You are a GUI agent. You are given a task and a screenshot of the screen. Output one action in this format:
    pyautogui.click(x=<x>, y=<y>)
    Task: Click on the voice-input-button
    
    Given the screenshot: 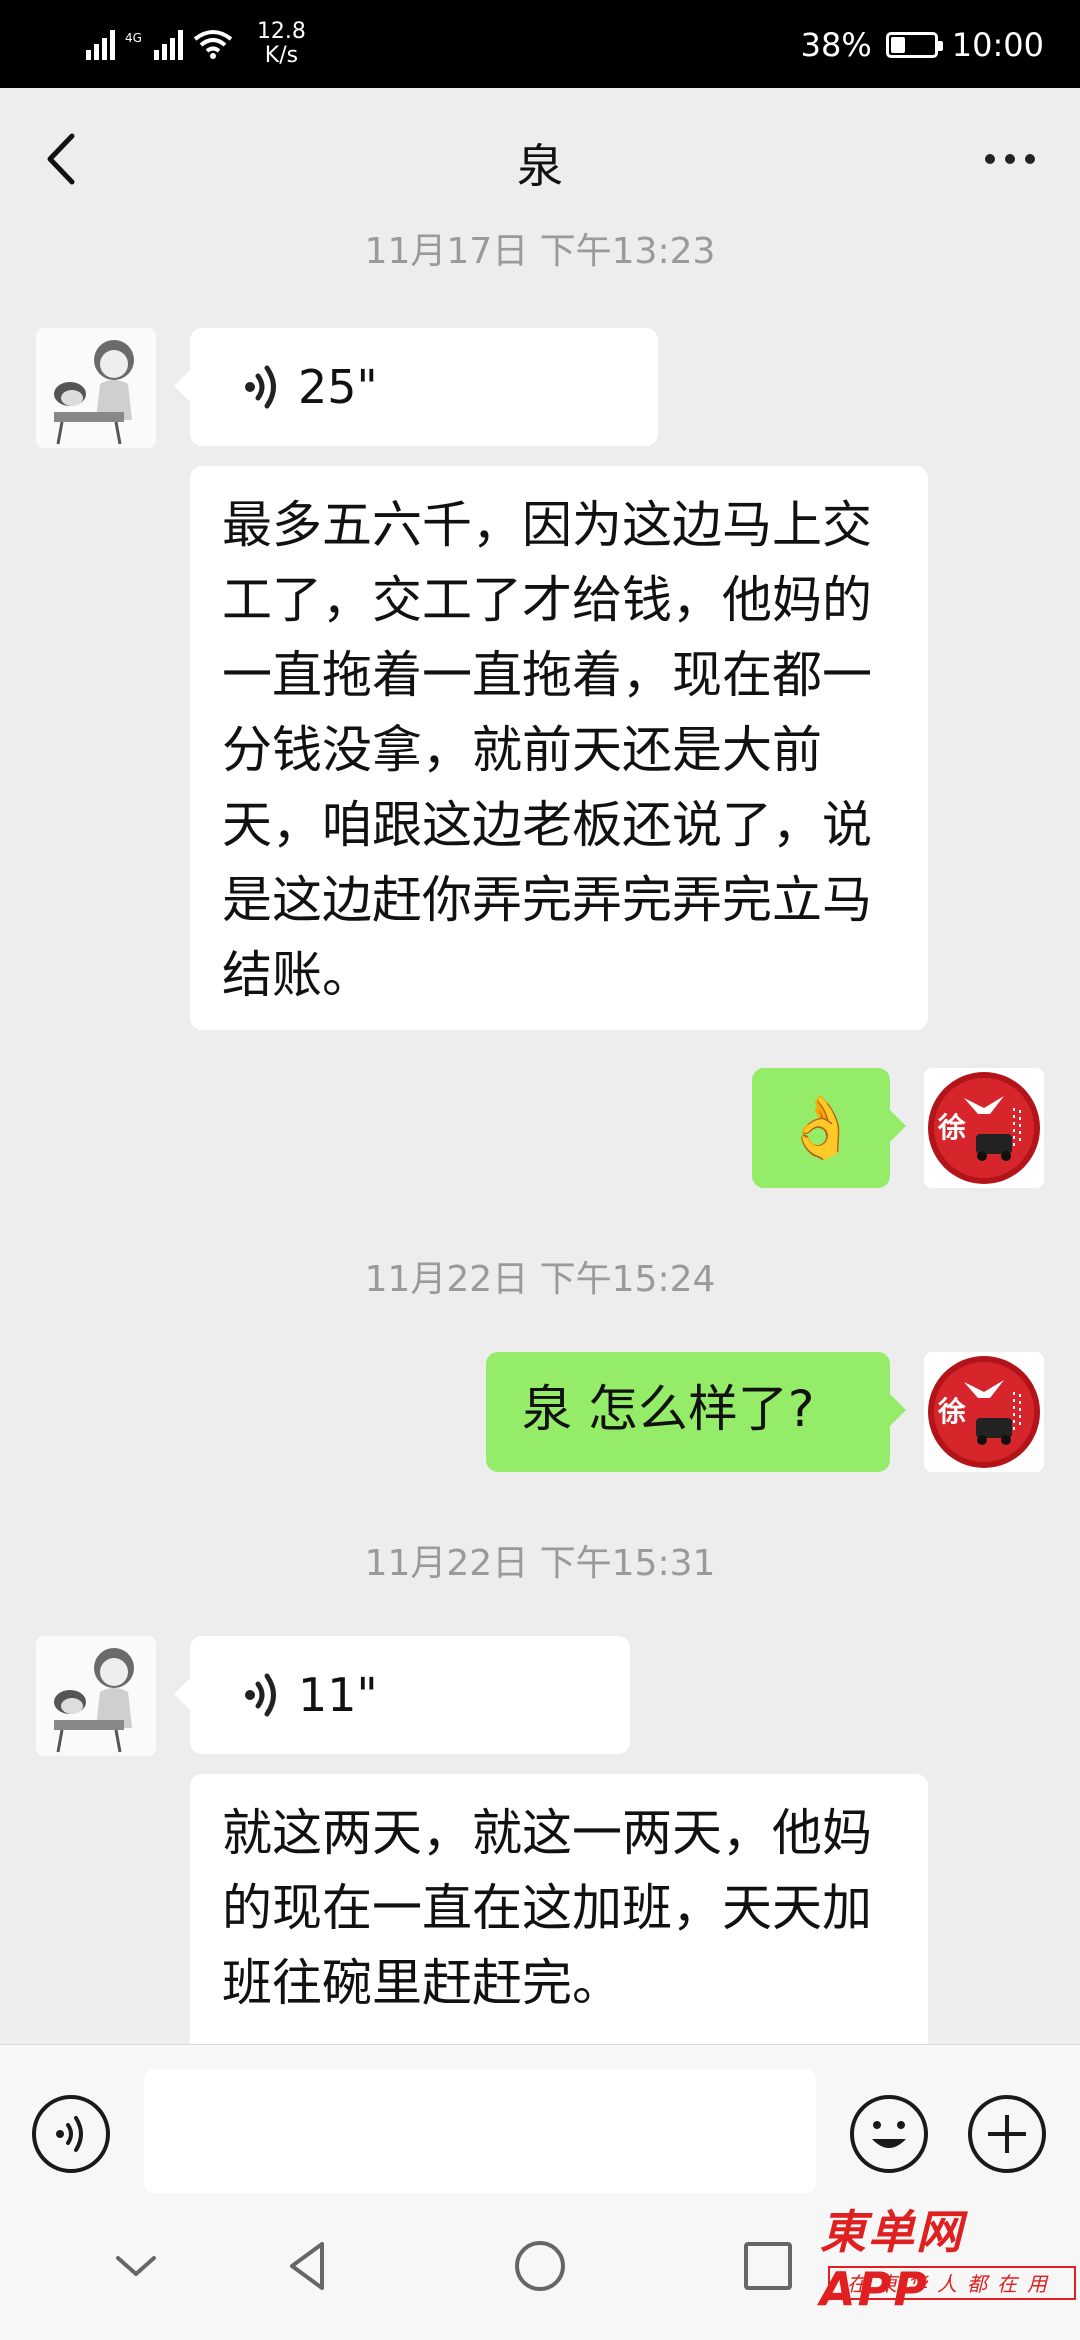 What is the action you would take?
    pyautogui.click(x=71, y=2134)
    